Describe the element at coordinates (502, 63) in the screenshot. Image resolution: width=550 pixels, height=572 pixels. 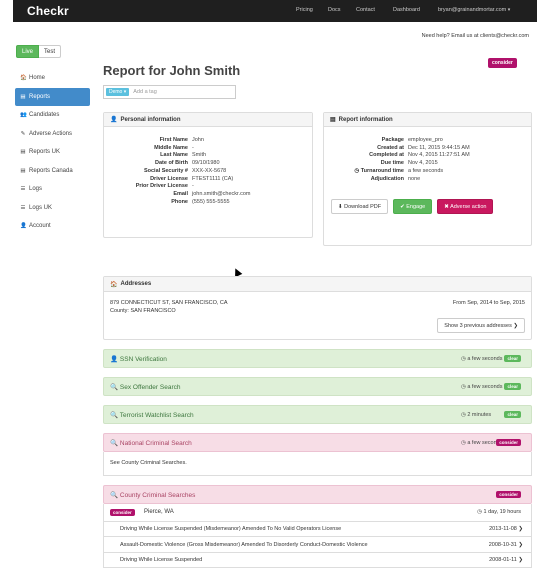
I see `report-status-badge: consider` at that location.